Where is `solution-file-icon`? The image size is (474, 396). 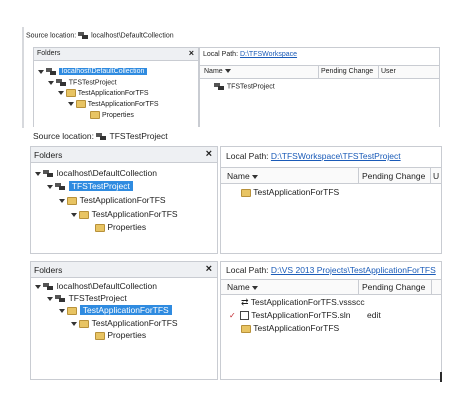
solution-file-icon is located at coordinates (245, 316).